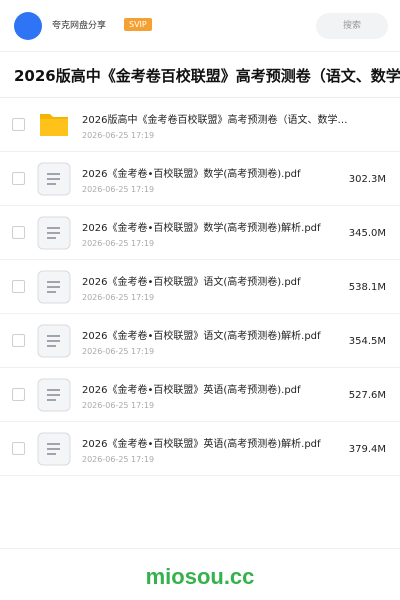  I want to click on footer: miosou.cc, so click(200, 574).